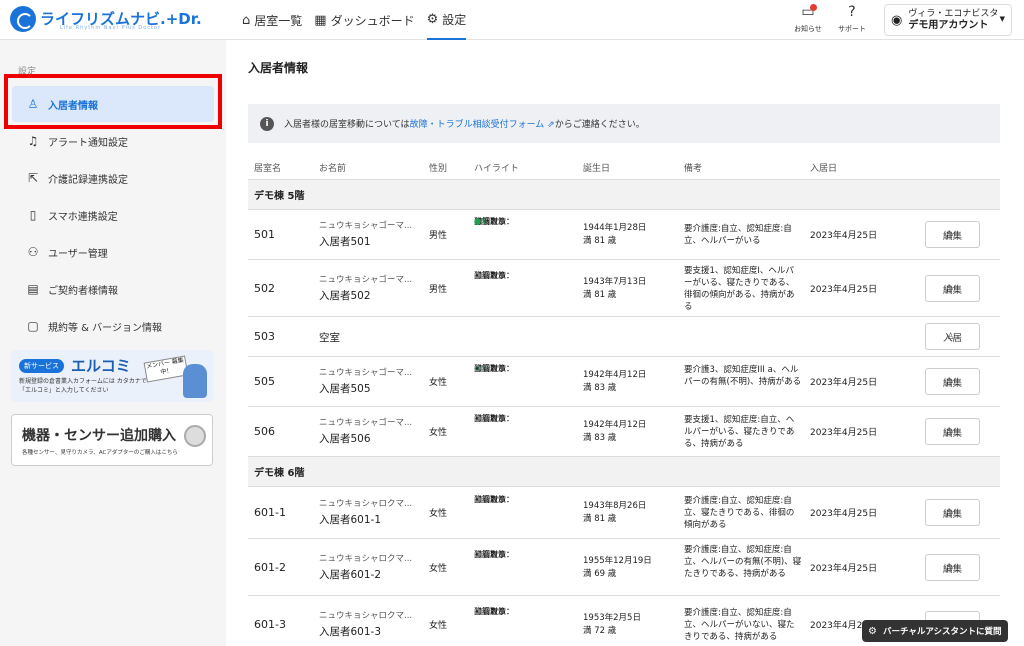 This screenshot has width=1024, height=646. I want to click on birthday-cell: 1955年12月19日満 69 歳, so click(617, 567).